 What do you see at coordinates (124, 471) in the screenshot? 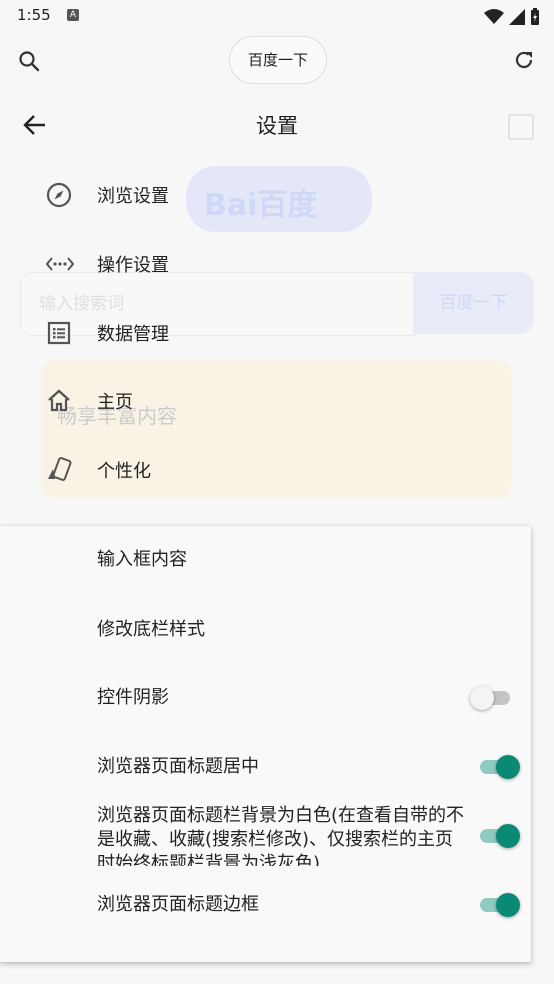
I see `menu-item-label: 个性化` at bounding box center [124, 471].